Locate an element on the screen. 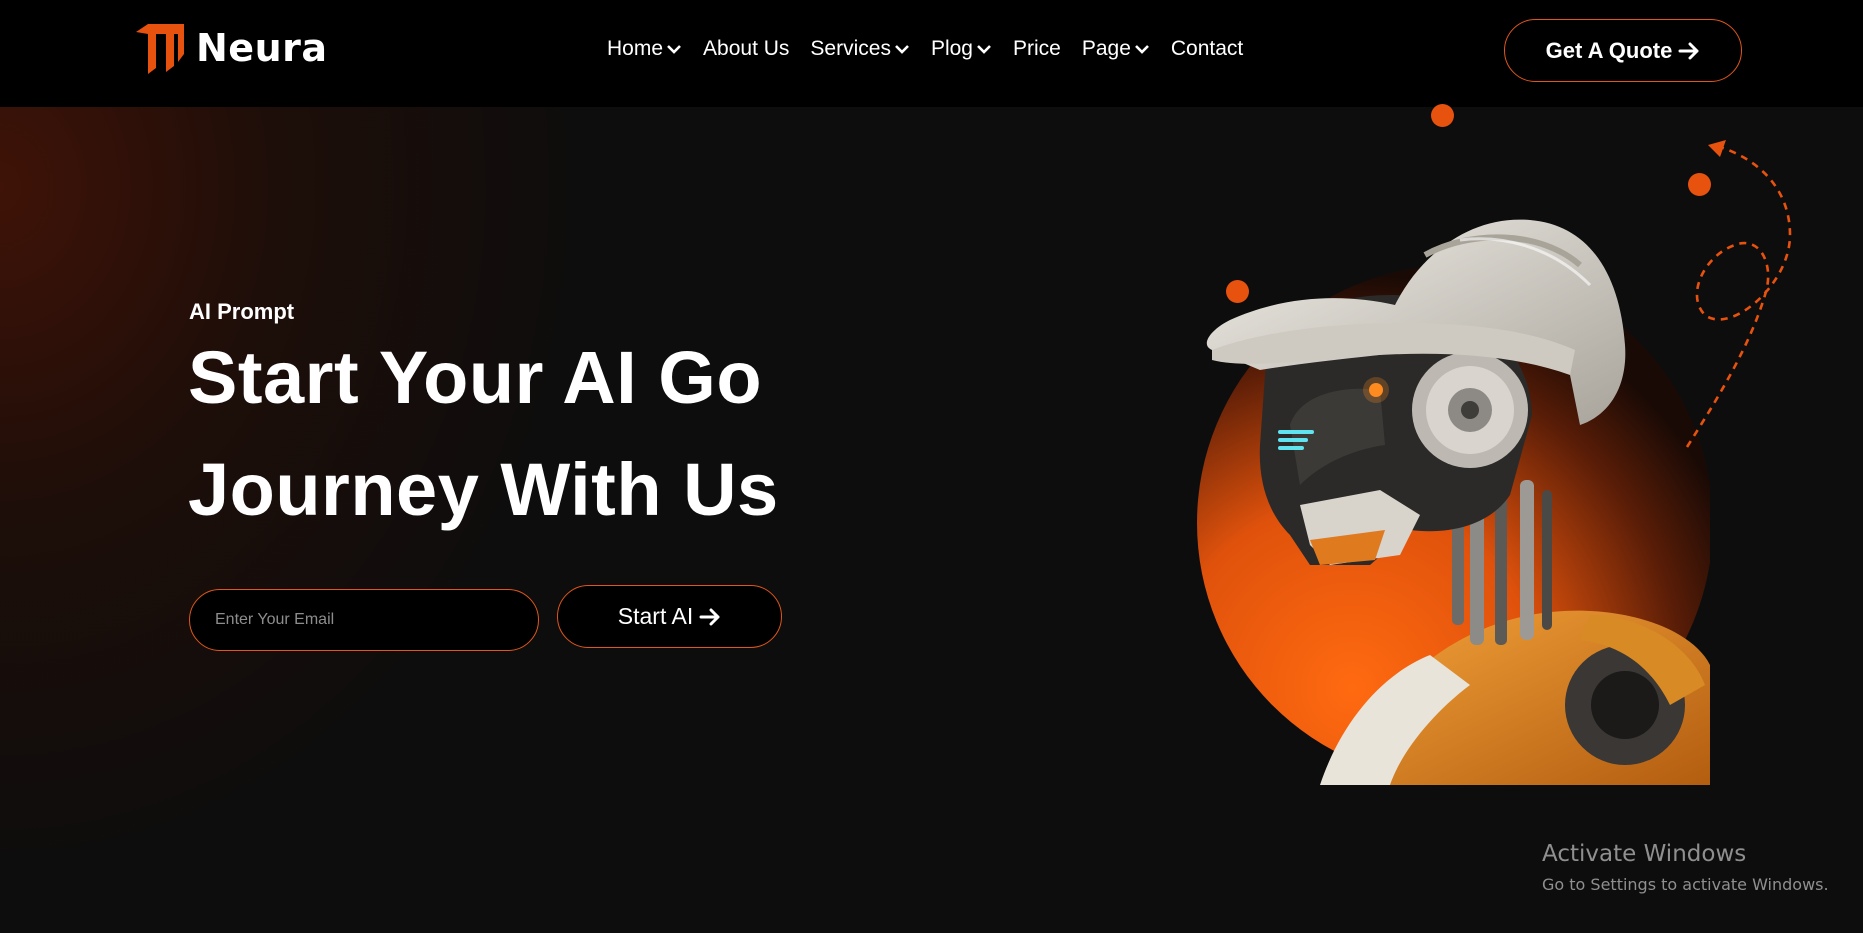  email-input is located at coordinates (364, 620).